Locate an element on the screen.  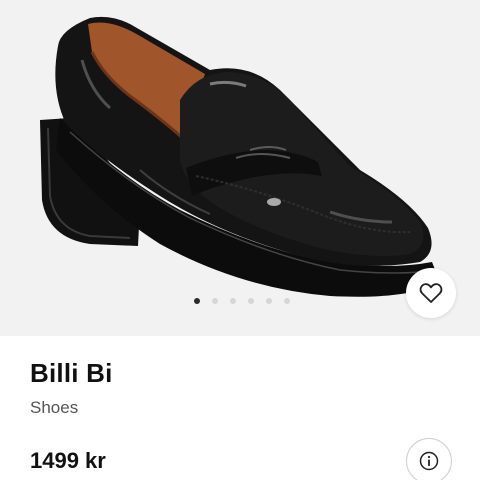
info-button is located at coordinates (429, 459).